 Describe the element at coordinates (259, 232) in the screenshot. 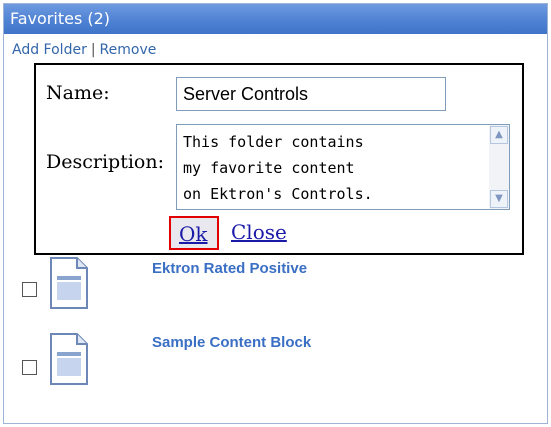

I see `close-link: Close` at that location.